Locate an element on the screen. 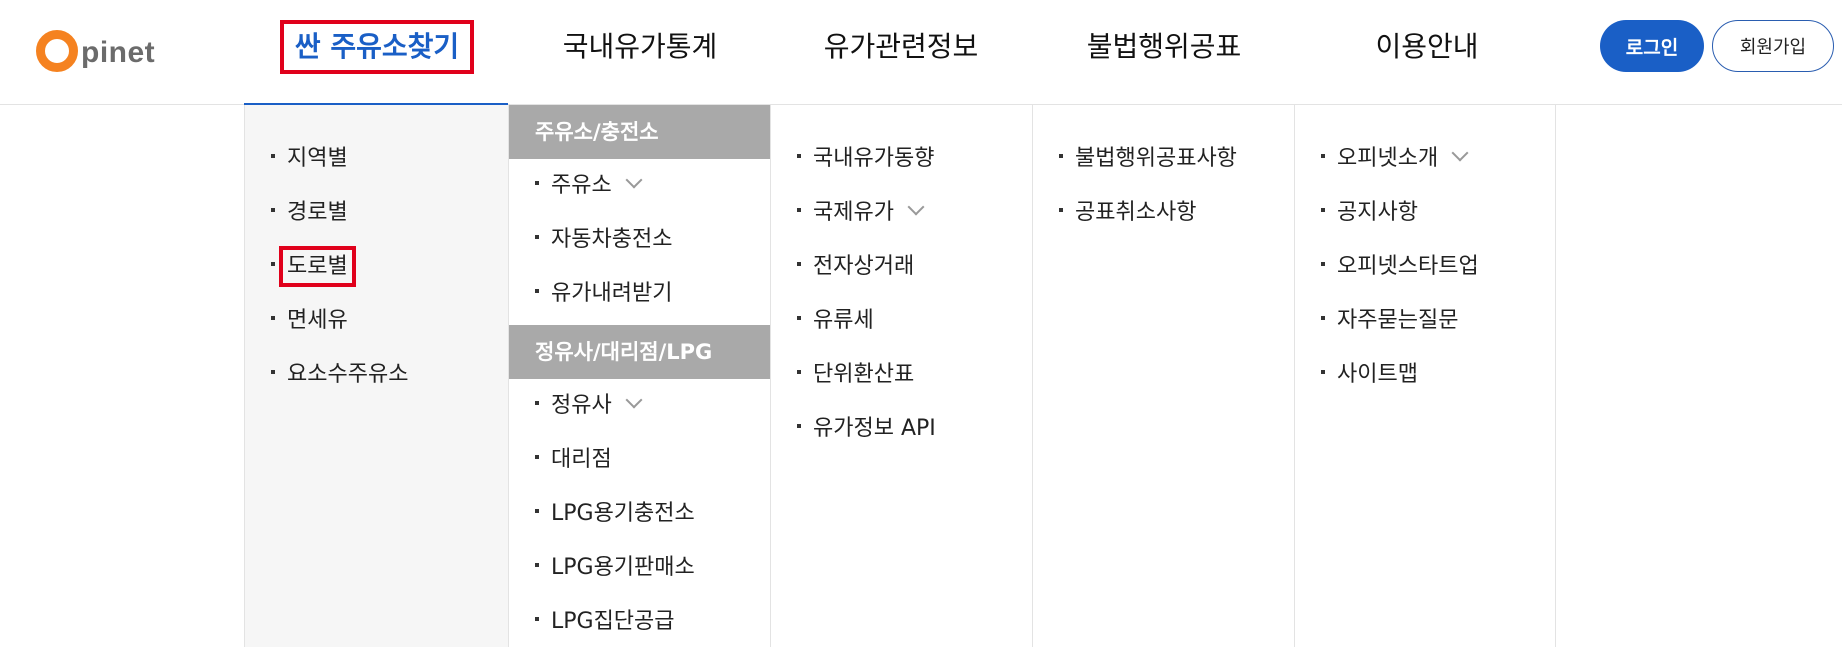 Image resolution: width=1842 pixels, height=649 pixels. menu-col-guide: 오피넷소개 공지사항 오피넷스타트업 자주묻는질문 사이트맵 is located at coordinates (1425, 376).